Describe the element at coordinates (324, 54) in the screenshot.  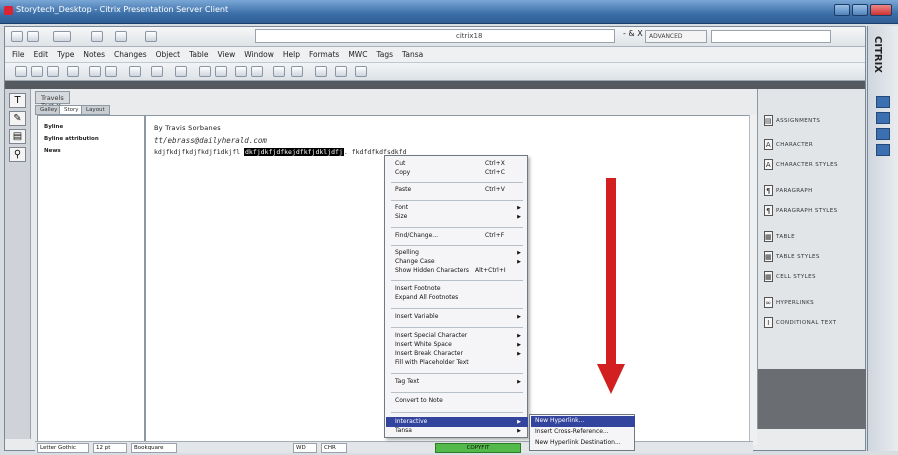
I see `menu-formats: Formats` at that location.